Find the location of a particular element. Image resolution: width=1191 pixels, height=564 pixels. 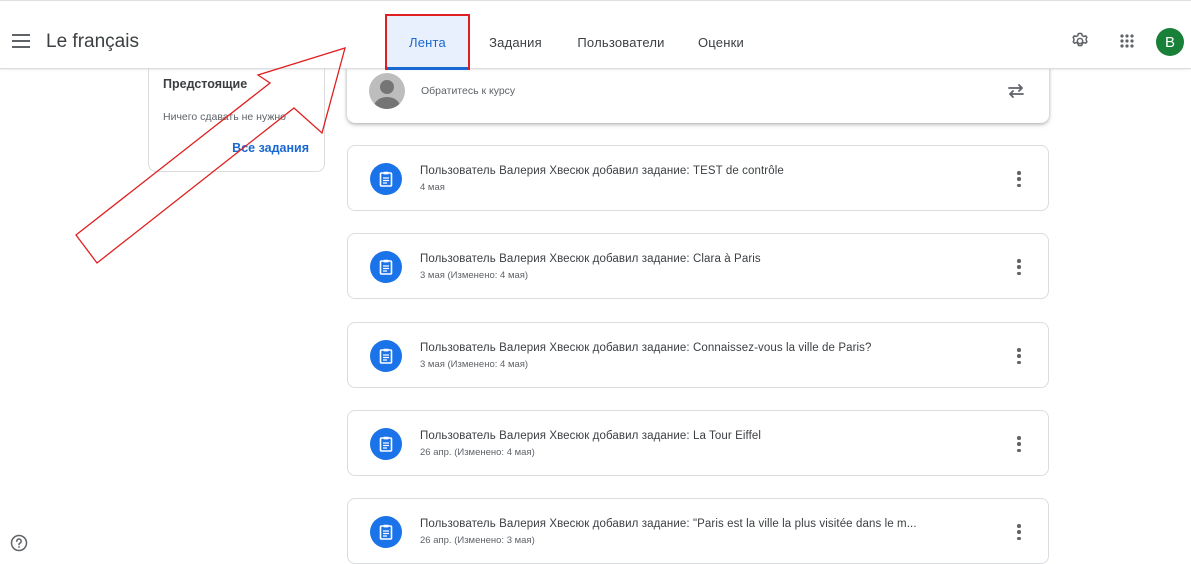

user-avatar is located at coordinates (387, 91).